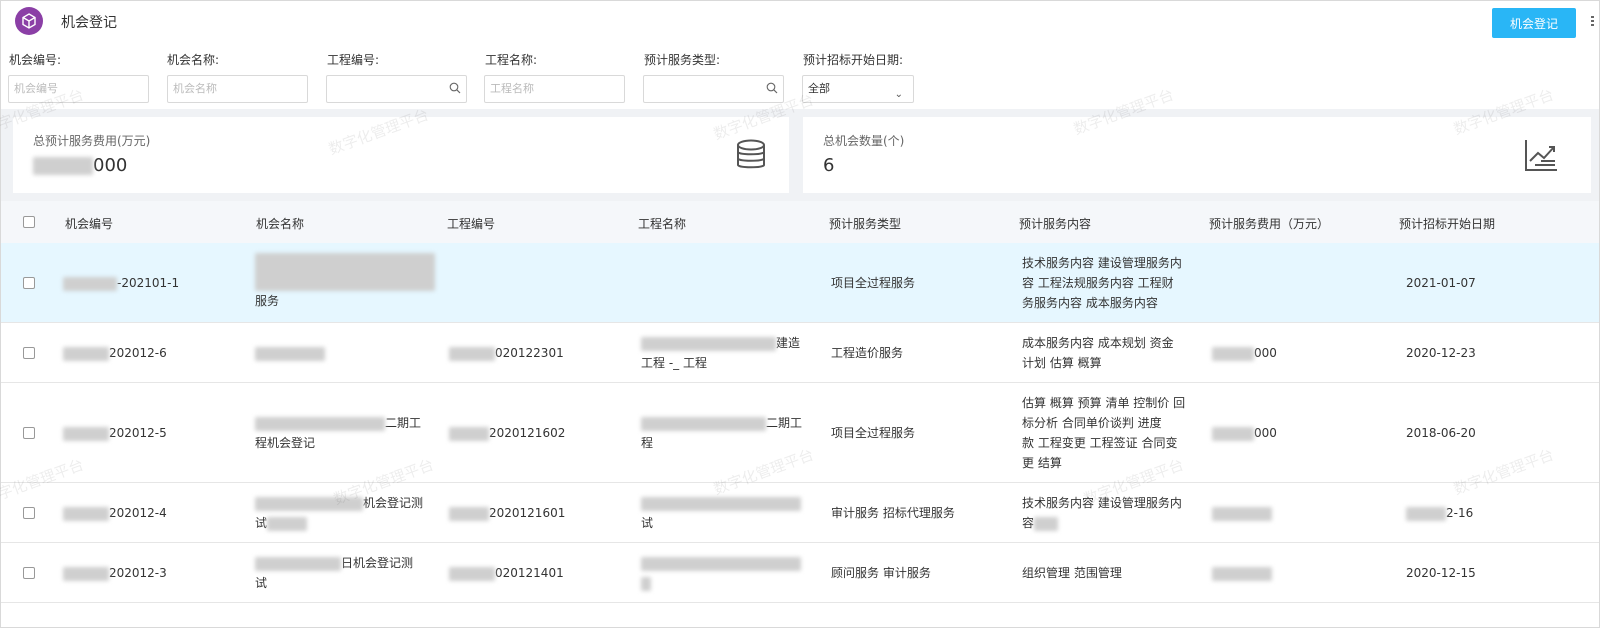 The height and width of the screenshot is (628, 1600). Describe the element at coordinates (507, 513) in the screenshot. I see `row-project-code: 2020121601` at that location.